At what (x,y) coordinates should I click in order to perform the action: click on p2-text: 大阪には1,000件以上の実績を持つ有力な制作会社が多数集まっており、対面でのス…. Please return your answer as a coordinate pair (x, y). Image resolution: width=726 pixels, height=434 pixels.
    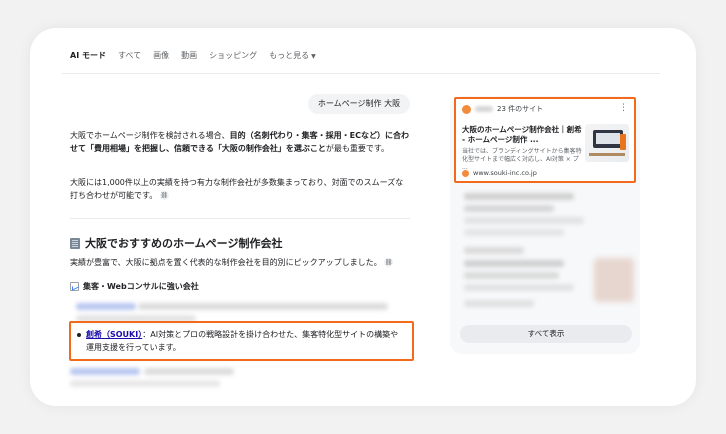
    Looking at the image, I should click on (237, 189).